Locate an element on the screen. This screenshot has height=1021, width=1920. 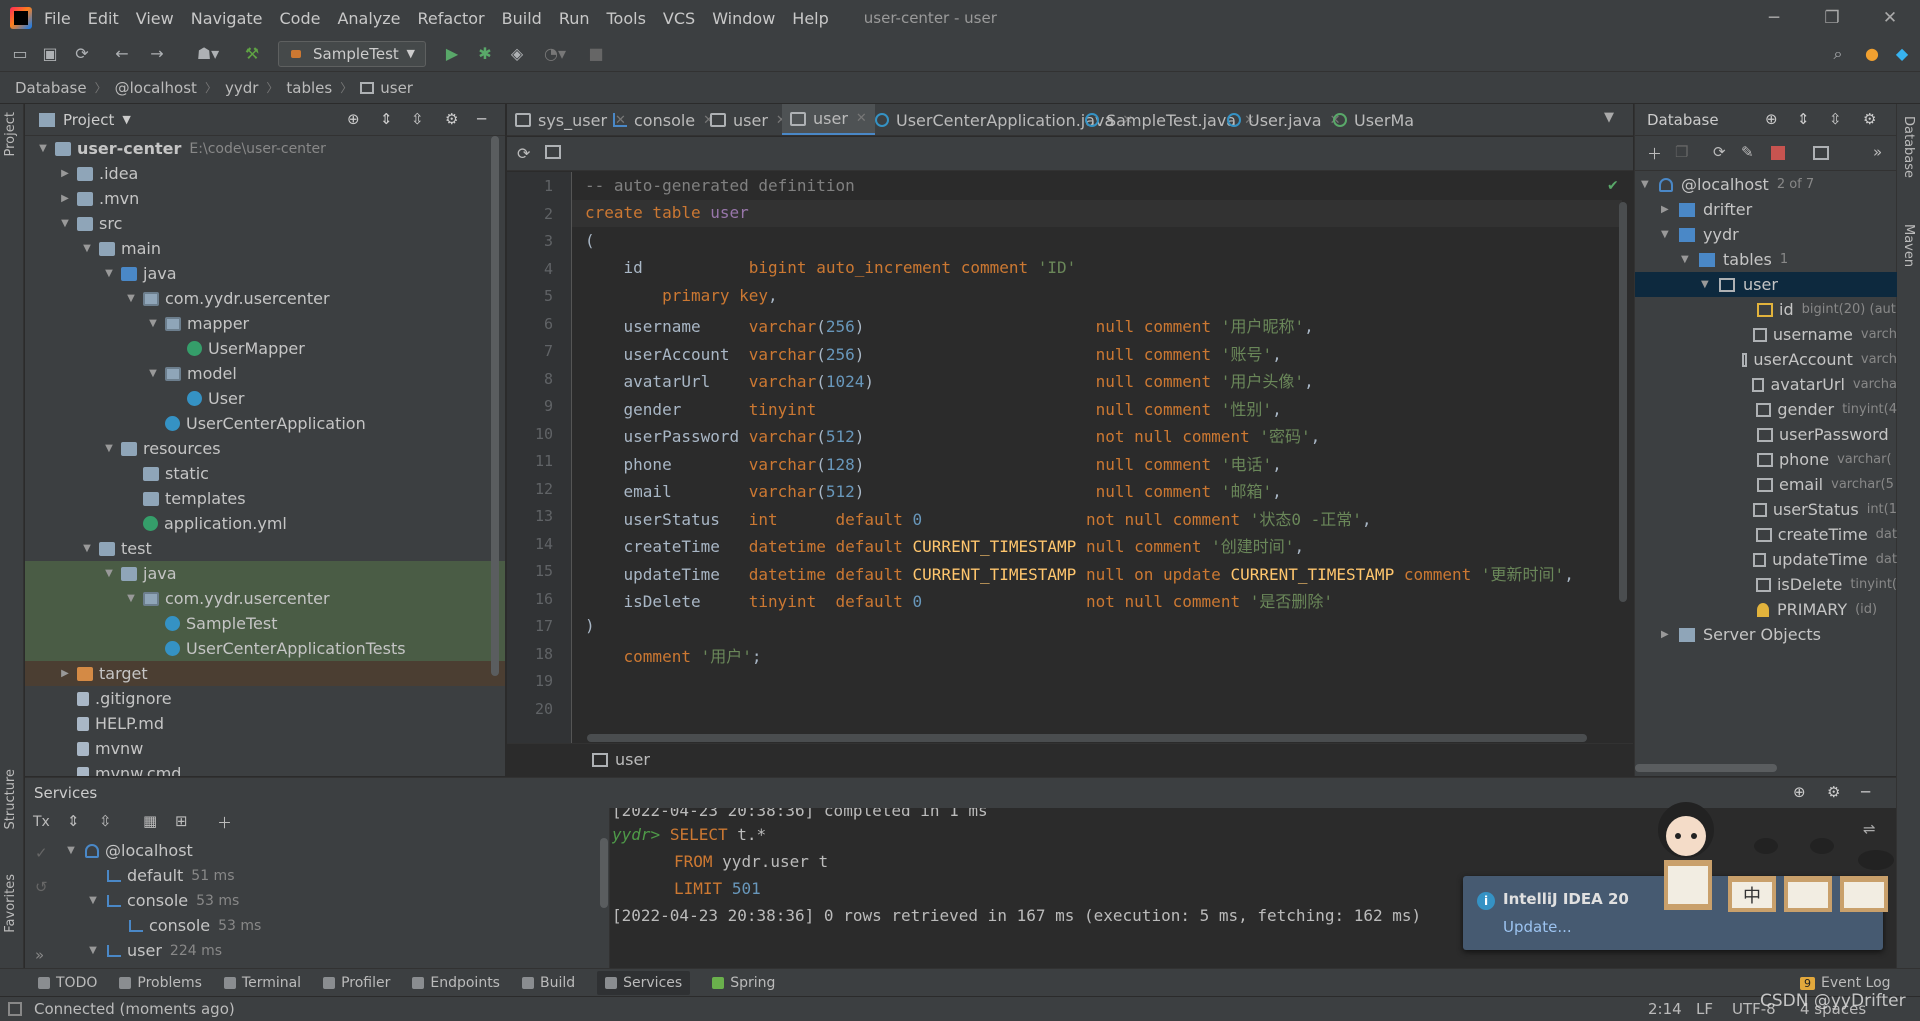
service-item: ▼ user 224 ms is located at coordinates (328, 950).